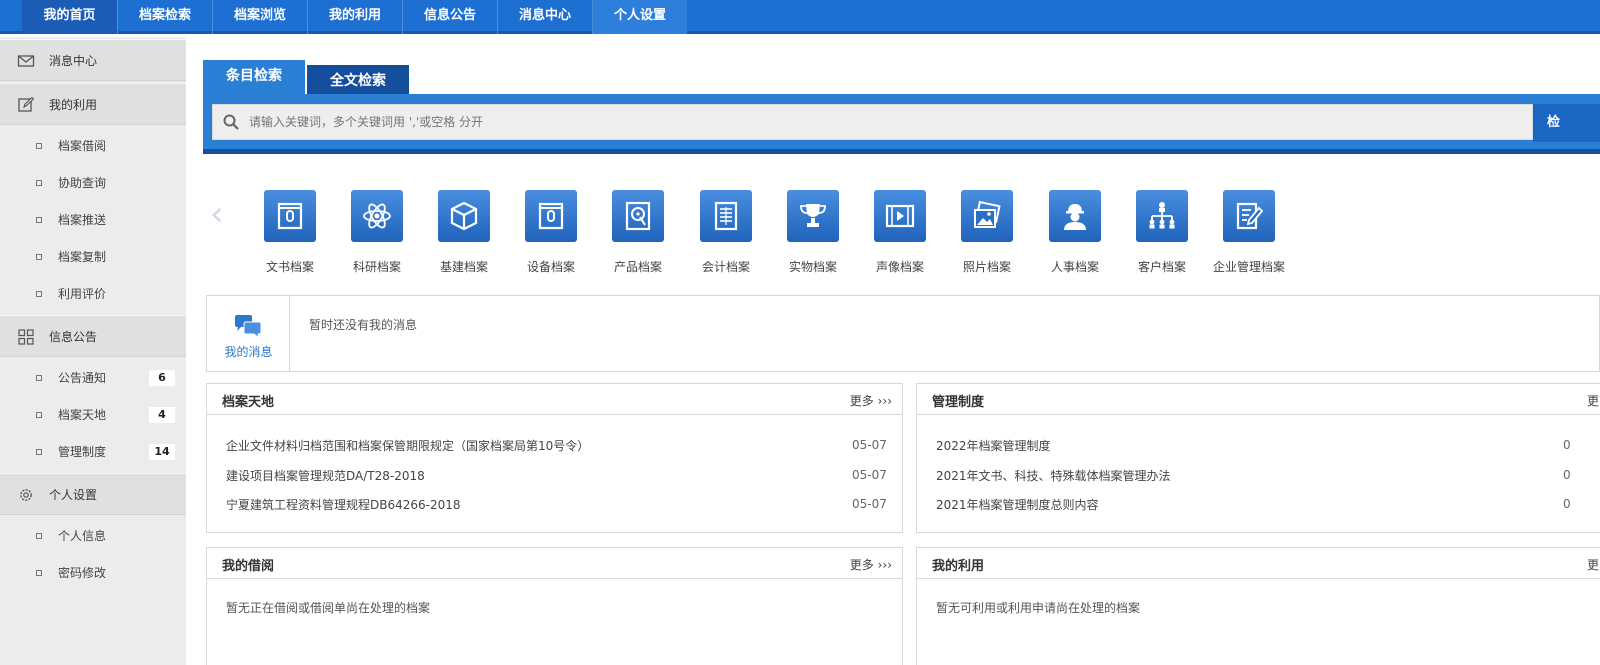  I want to click on category-equipment-archive: 设备档案, so click(551, 232).